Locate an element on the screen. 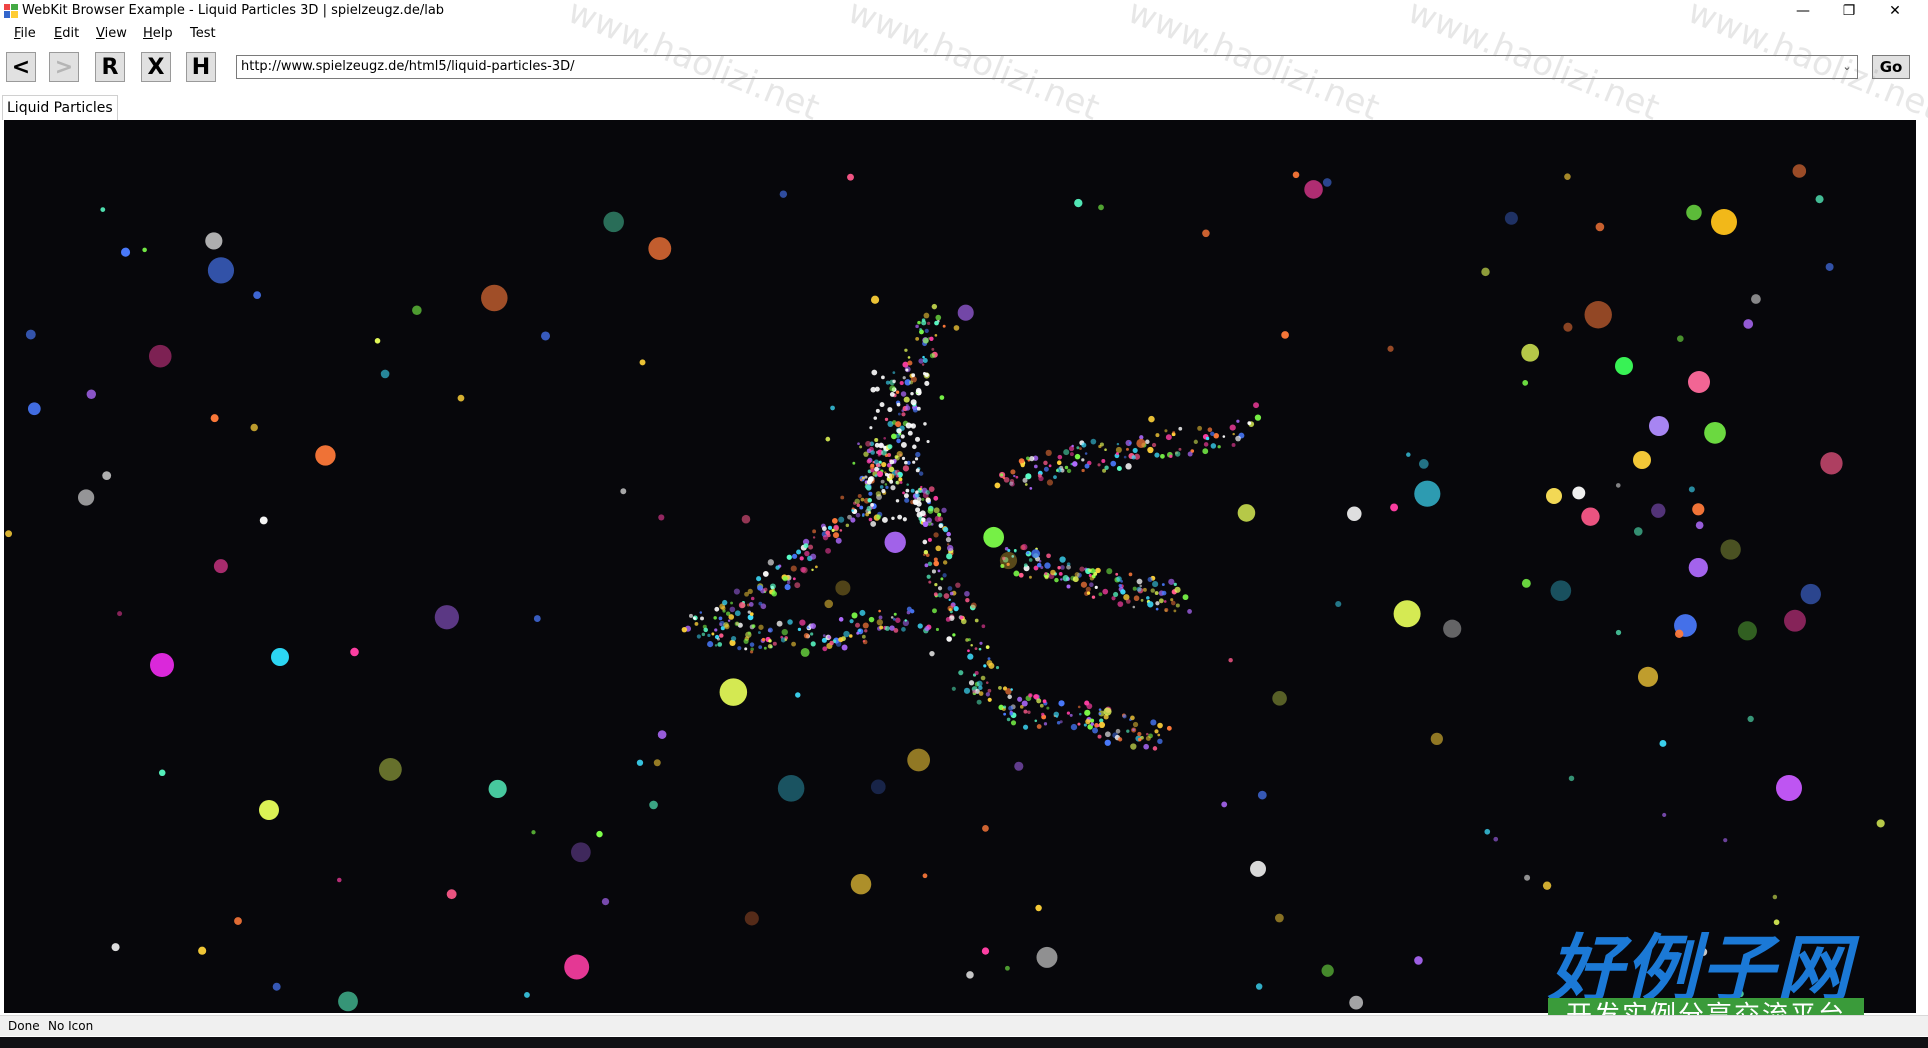  minimize-button: — is located at coordinates (1803, 11).